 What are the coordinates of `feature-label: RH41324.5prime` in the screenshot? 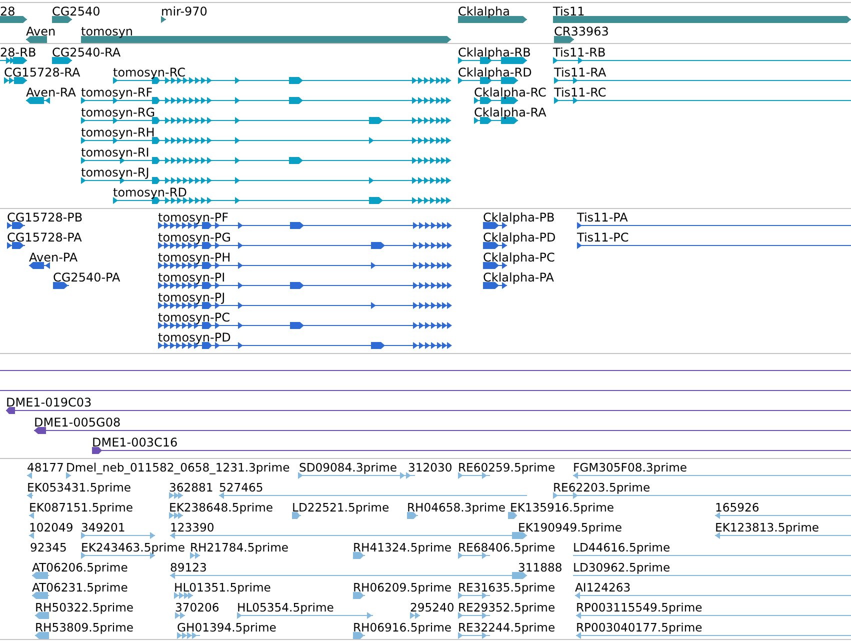 It's located at (402, 547).